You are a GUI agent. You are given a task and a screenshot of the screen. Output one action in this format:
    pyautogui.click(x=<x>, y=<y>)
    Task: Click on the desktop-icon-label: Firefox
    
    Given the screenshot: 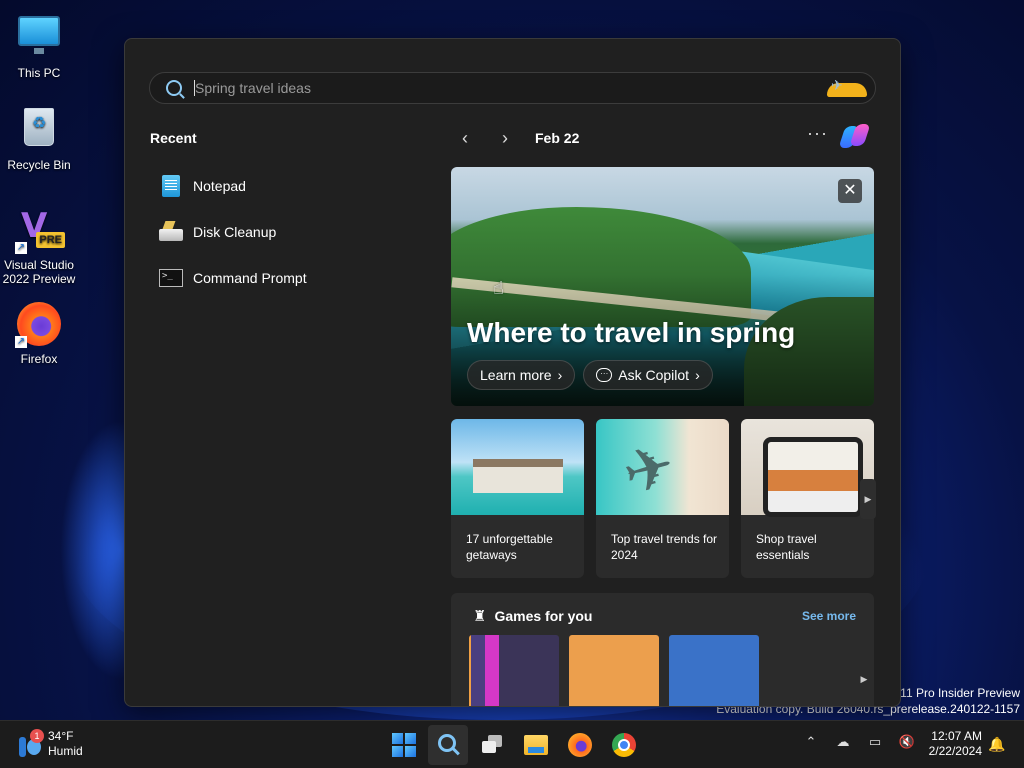 What is the action you would take?
    pyautogui.click(x=39, y=359)
    